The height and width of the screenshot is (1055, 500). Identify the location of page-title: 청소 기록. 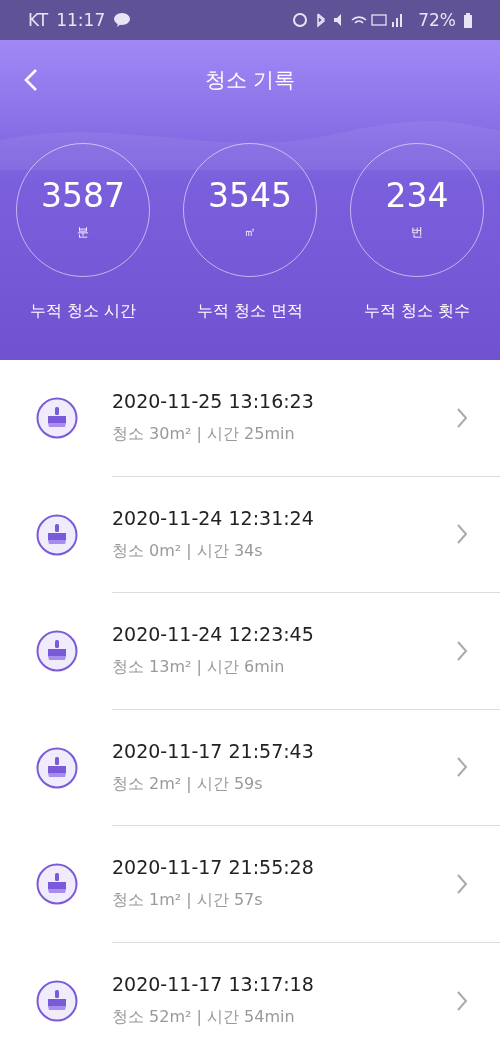
(250, 80).